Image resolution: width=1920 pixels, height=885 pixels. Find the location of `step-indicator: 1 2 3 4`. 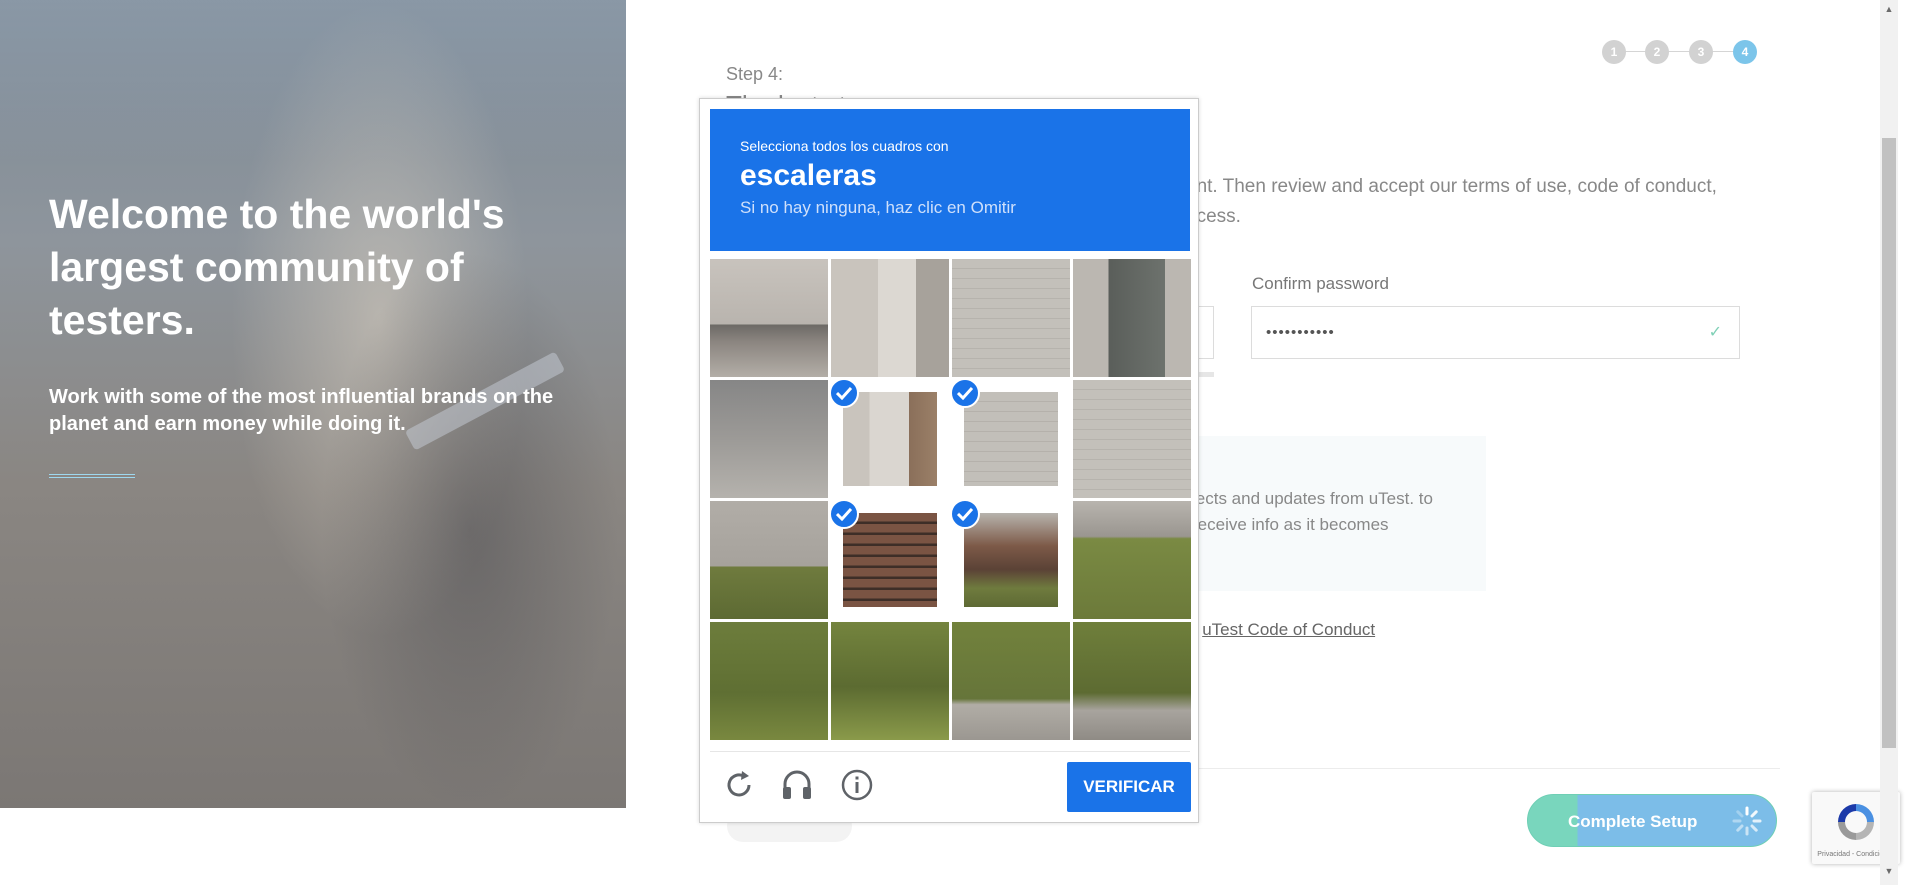

step-indicator: 1 2 3 4 is located at coordinates (1683, 52).